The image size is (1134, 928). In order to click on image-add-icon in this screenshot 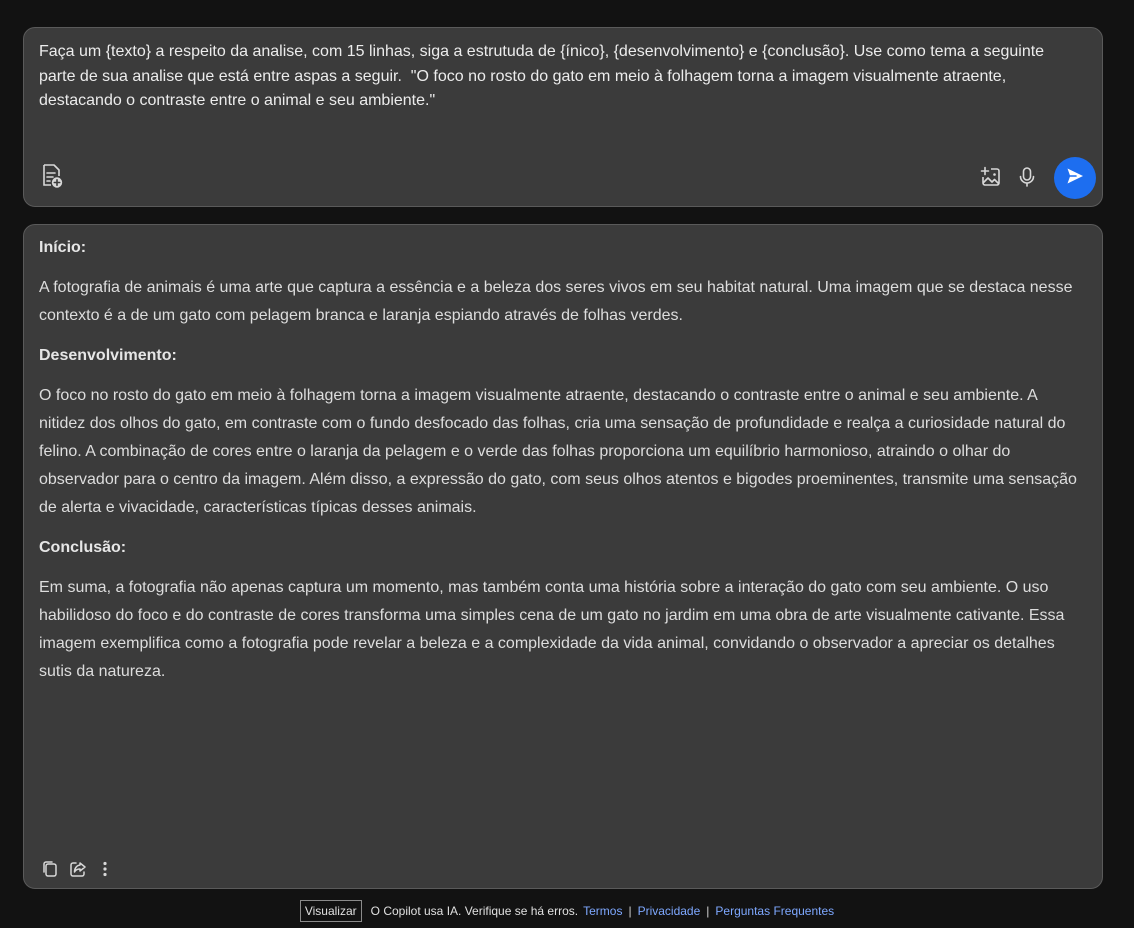, I will do `click(991, 177)`.